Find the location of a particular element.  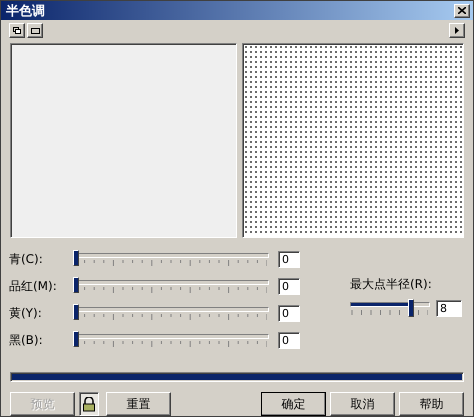

dialog-button: 重置 is located at coordinates (138, 404).